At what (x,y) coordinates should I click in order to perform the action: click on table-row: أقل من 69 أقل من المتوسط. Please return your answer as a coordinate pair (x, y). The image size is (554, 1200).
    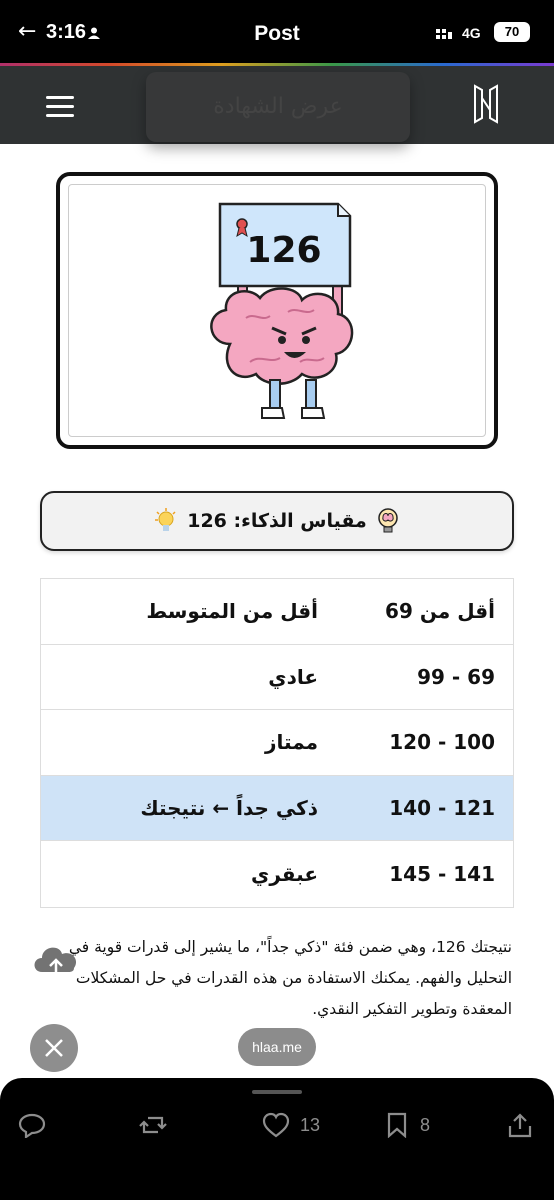
    Looking at the image, I should click on (277, 612).